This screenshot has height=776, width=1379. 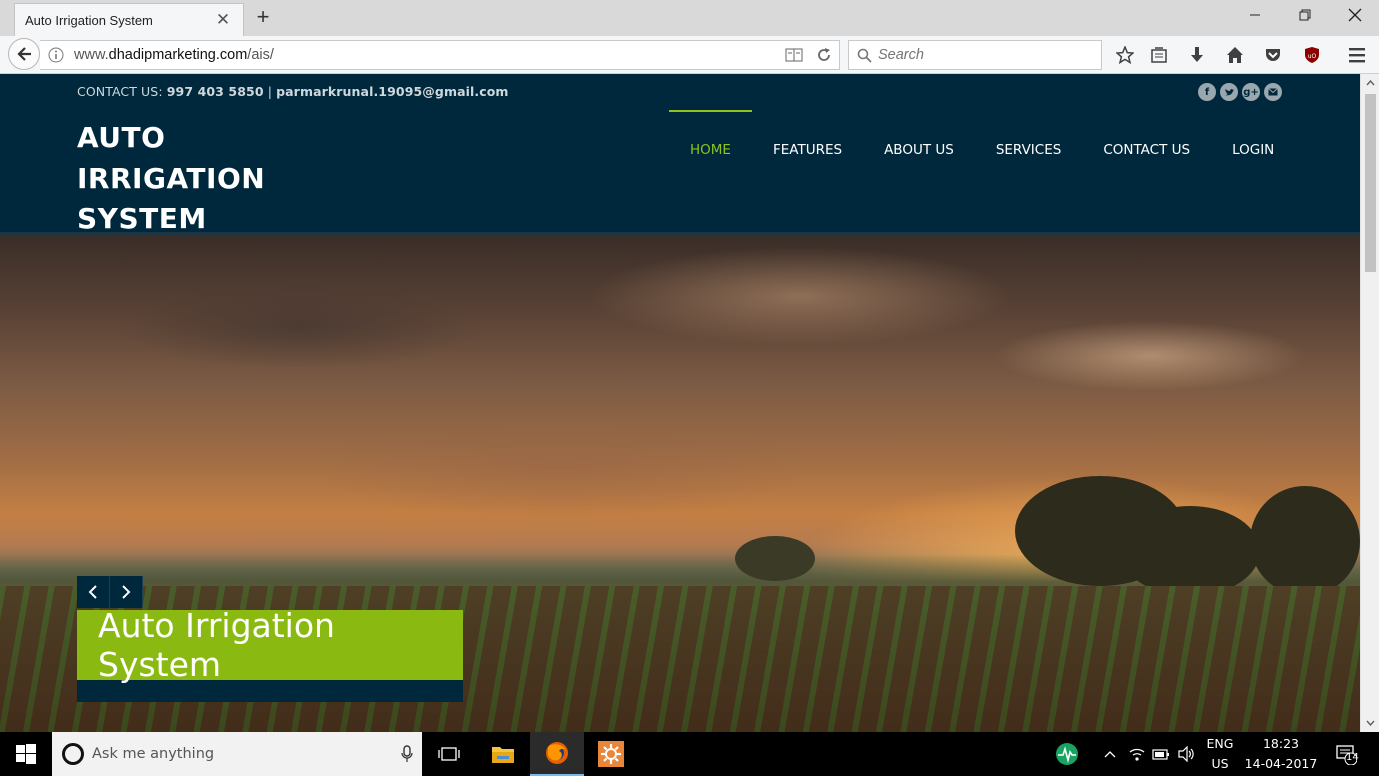 What do you see at coordinates (1207, 92) in the screenshot?
I see `facebook-icon: f` at bounding box center [1207, 92].